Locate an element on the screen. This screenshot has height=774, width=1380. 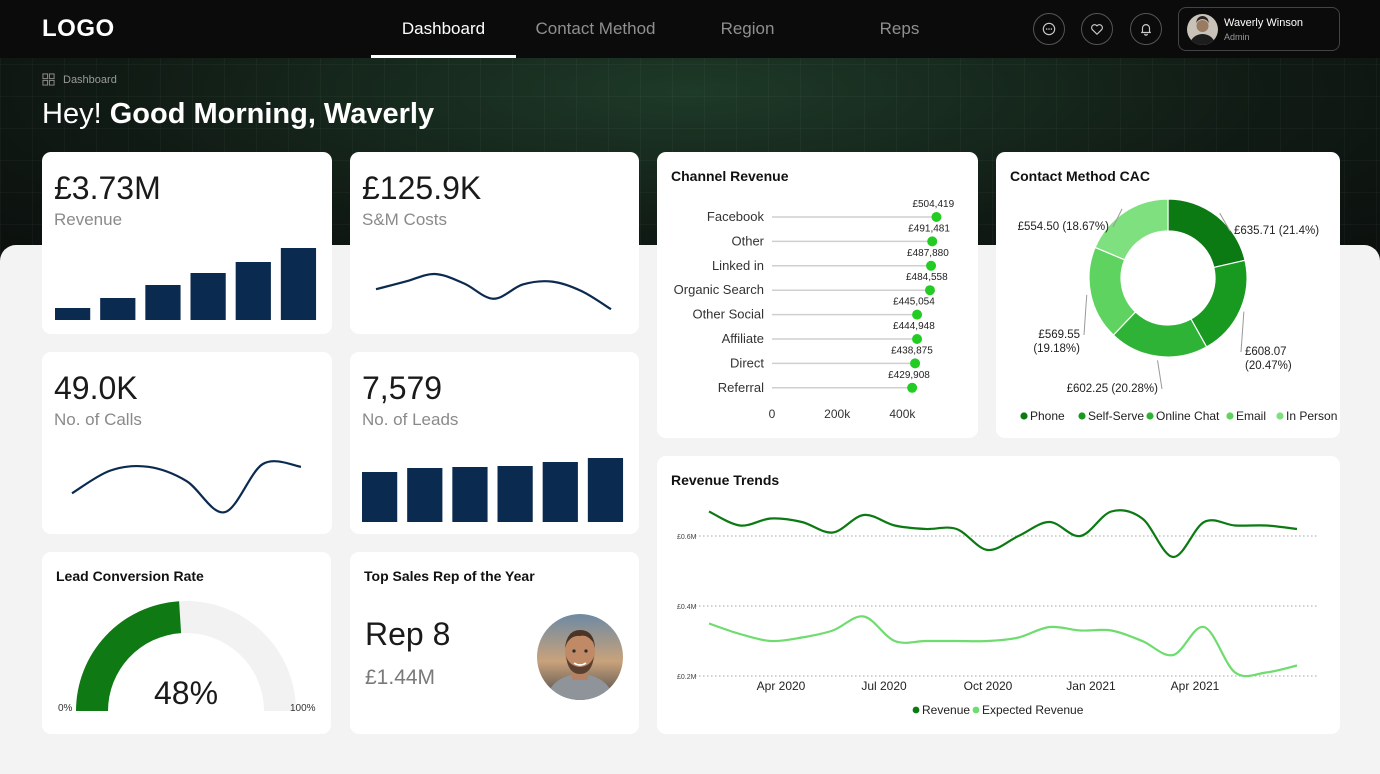
tab-contact-method: Contact Method is located at coordinates (595, 29).